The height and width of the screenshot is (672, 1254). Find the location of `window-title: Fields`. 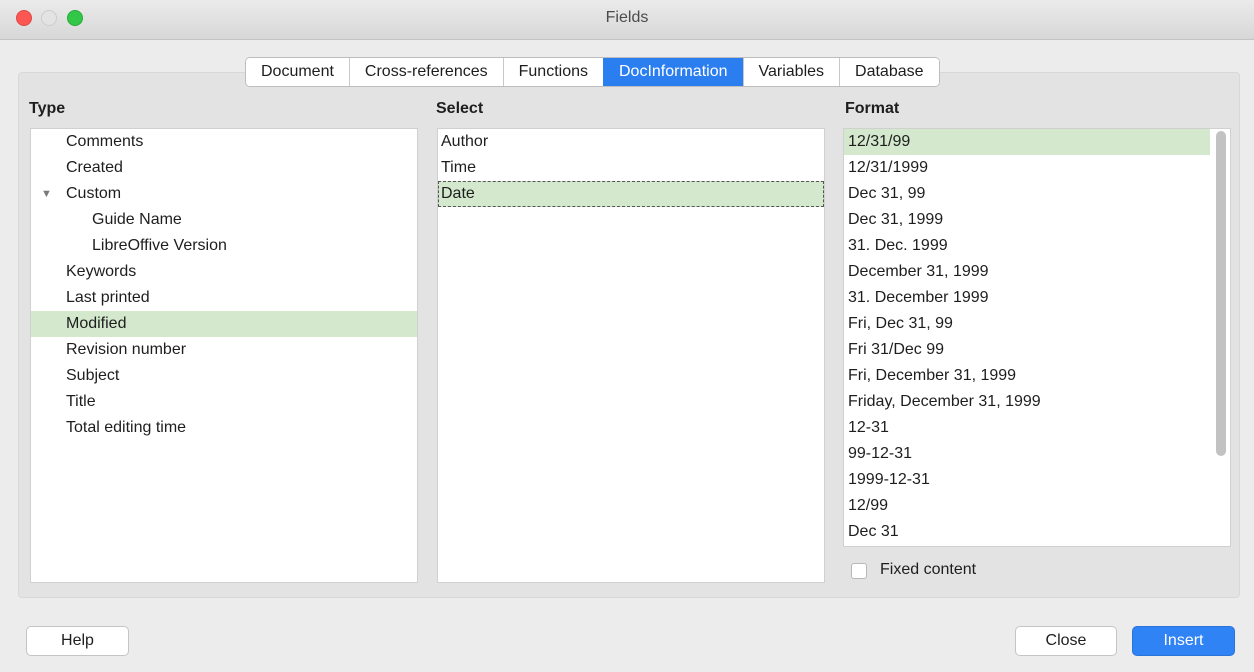

window-title: Fields is located at coordinates (627, 17).